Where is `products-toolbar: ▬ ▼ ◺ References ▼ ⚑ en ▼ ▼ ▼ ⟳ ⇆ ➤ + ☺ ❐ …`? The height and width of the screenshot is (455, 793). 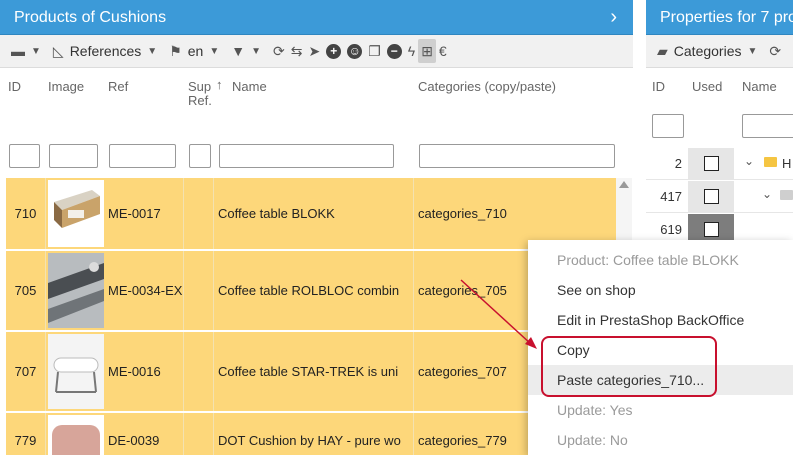 products-toolbar: ▬ ▼ ◺ References ▼ ⚑ en ▼ ▼ ▼ ⟳ ⇆ ➤ + ☺ ❐ … is located at coordinates (316, 51).